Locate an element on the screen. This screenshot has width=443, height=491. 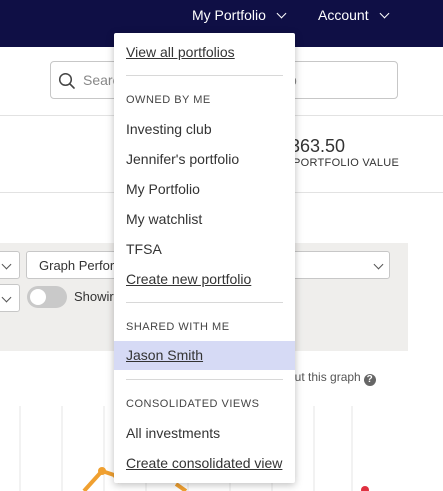
create-consolidated-view-link: Create consolidated view is located at coordinates (204, 463).